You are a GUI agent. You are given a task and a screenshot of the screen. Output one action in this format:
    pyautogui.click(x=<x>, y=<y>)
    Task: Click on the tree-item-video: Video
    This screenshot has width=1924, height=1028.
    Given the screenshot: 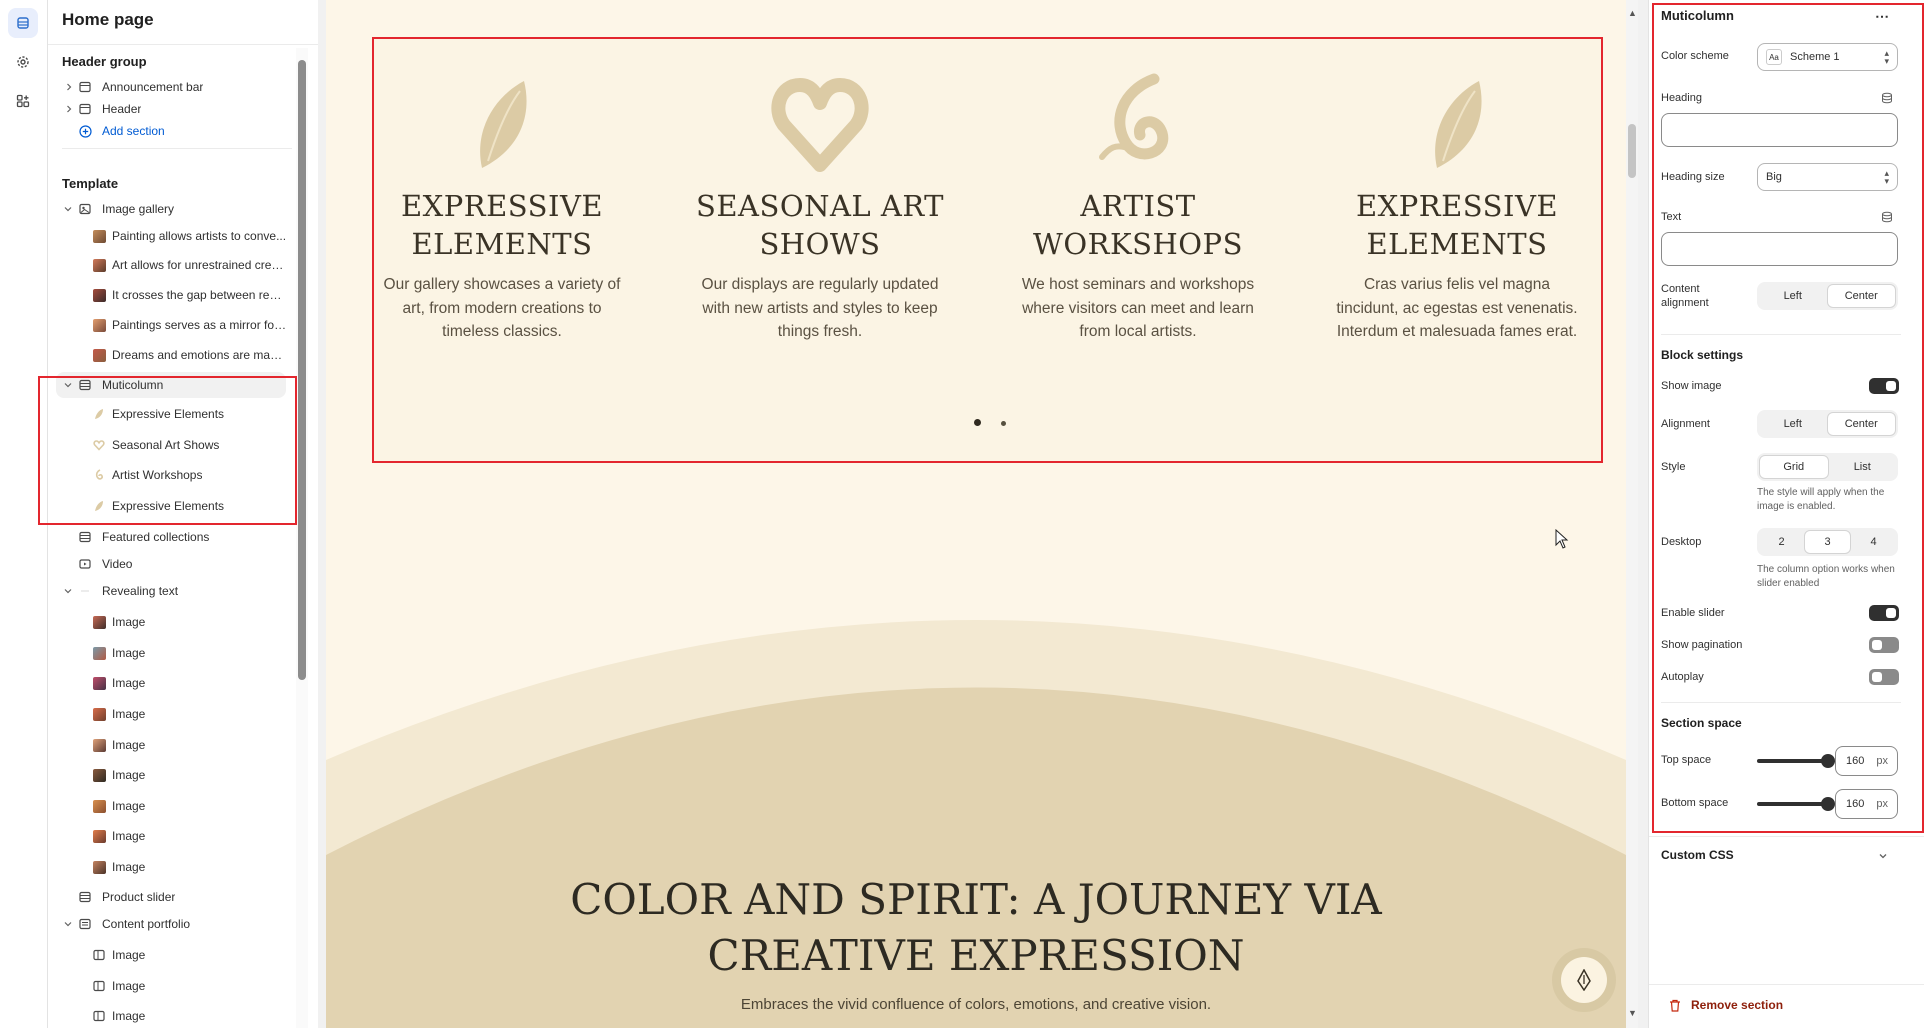 What is the action you would take?
    pyautogui.click(x=172, y=564)
    